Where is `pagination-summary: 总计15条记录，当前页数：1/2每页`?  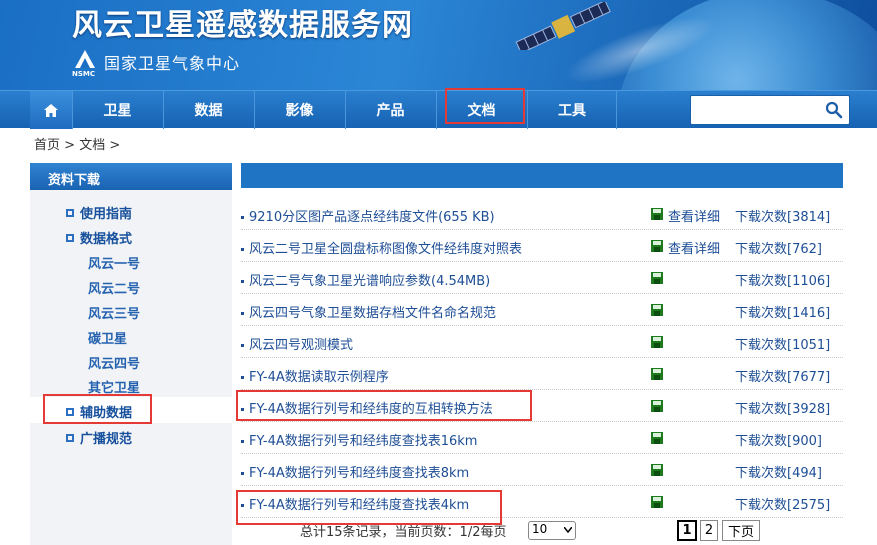 pagination-summary: 总计15条记录，当前页数：1/2每页 is located at coordinates (403, 532).